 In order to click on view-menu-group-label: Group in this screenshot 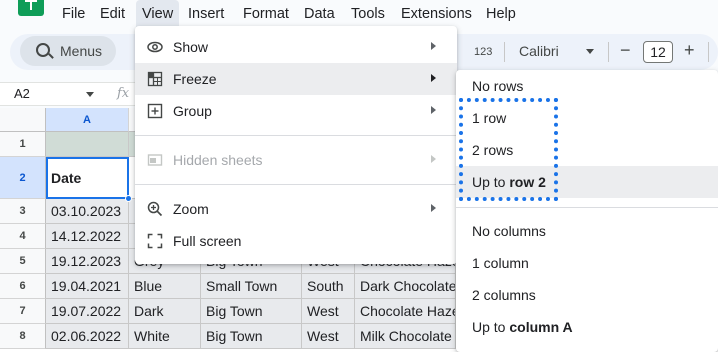, I will do `click(192, 111)`.